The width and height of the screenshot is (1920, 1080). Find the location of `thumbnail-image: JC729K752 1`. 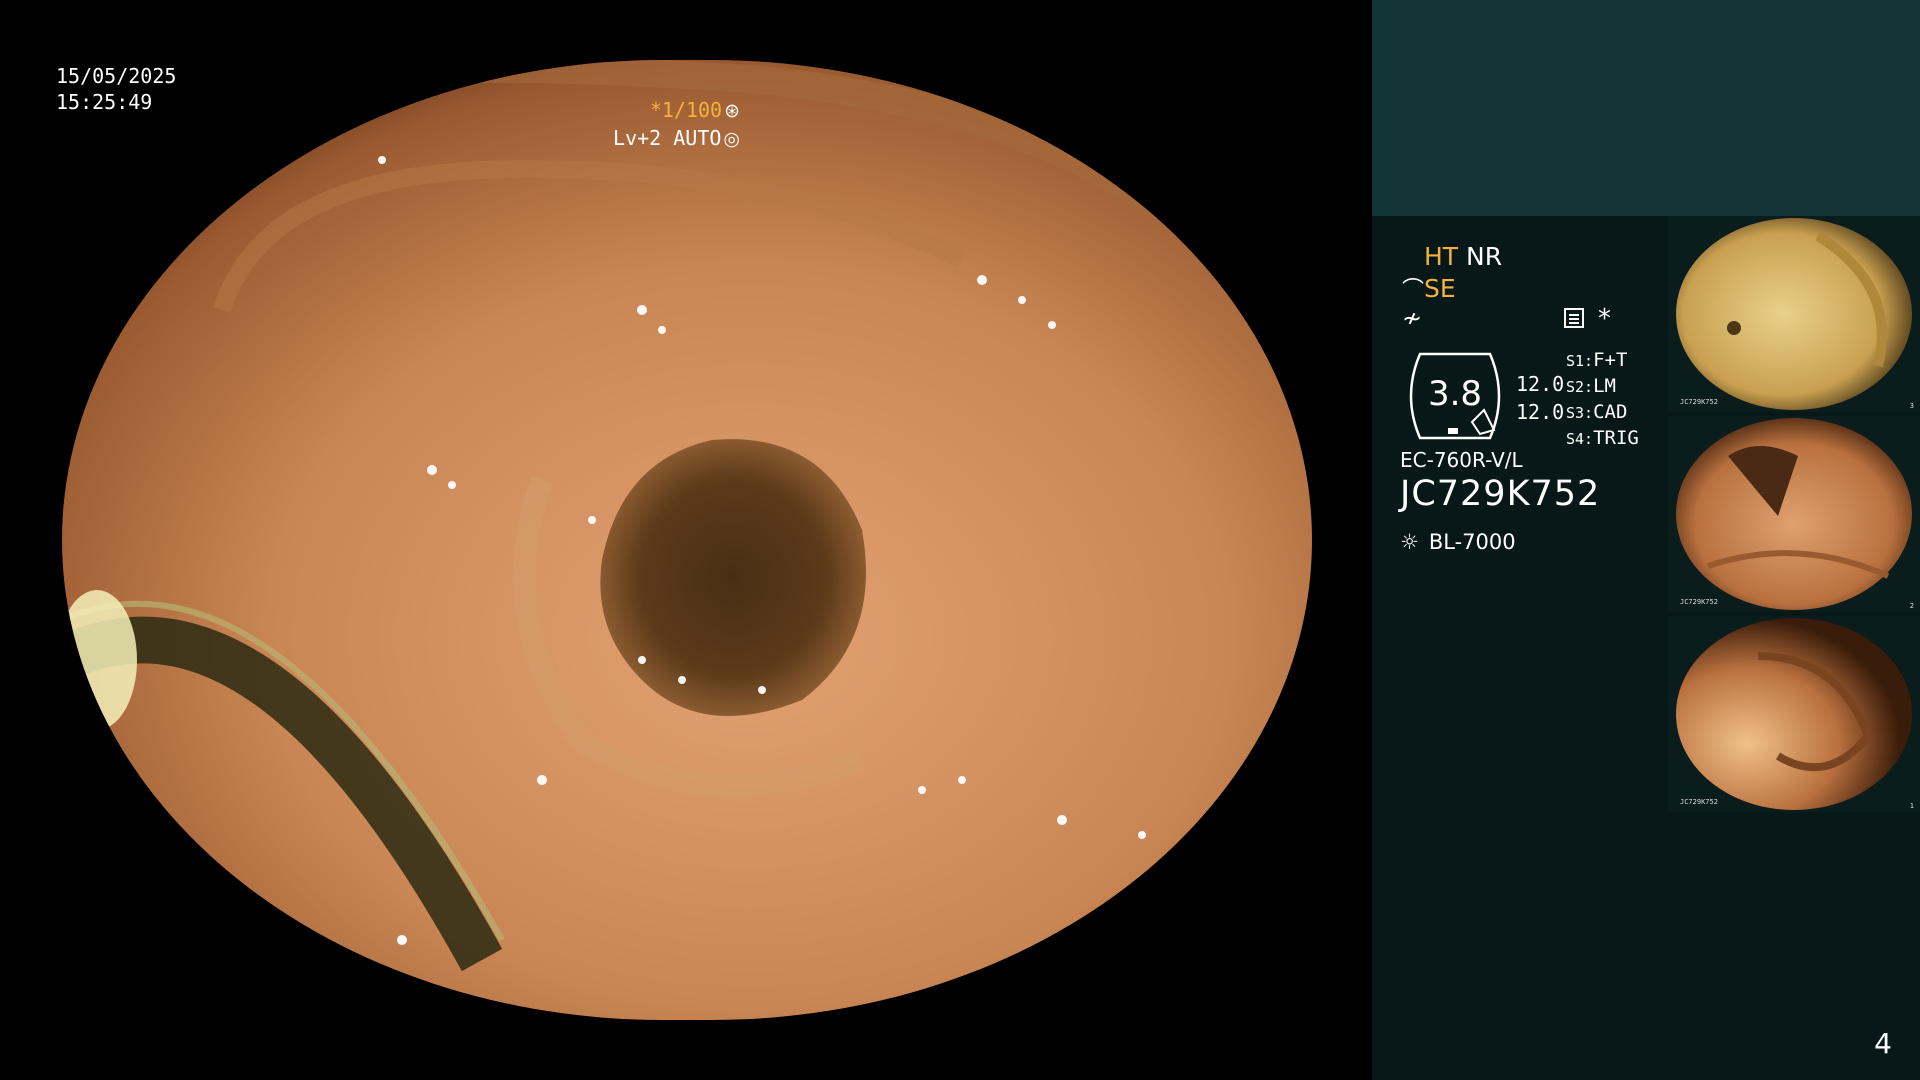

thumbnail-image: JC729K752 1 is located at coordinates (1794, 714).